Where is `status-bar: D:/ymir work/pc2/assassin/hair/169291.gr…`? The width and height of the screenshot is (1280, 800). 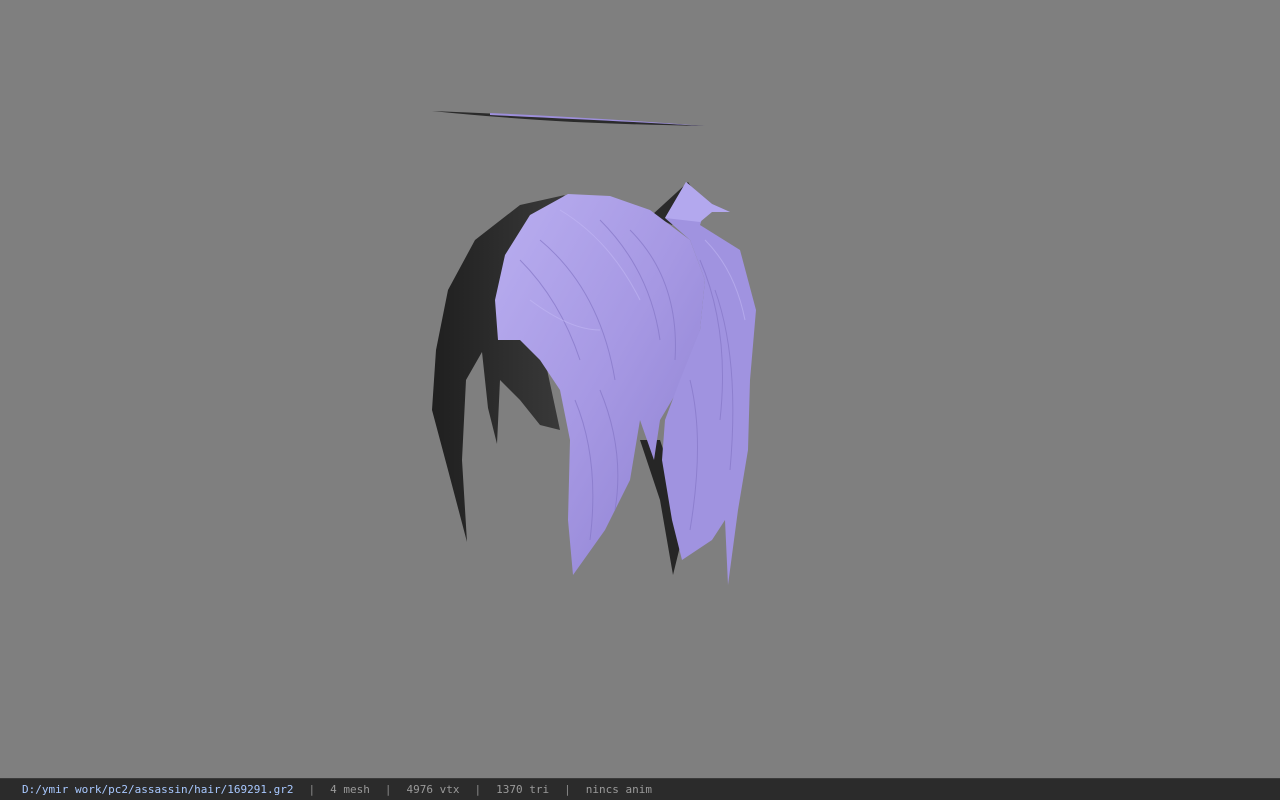 status-bar: D:/ymir work/pc2/assassin/hair/169291.gr… is located at coordinates (640, 789).